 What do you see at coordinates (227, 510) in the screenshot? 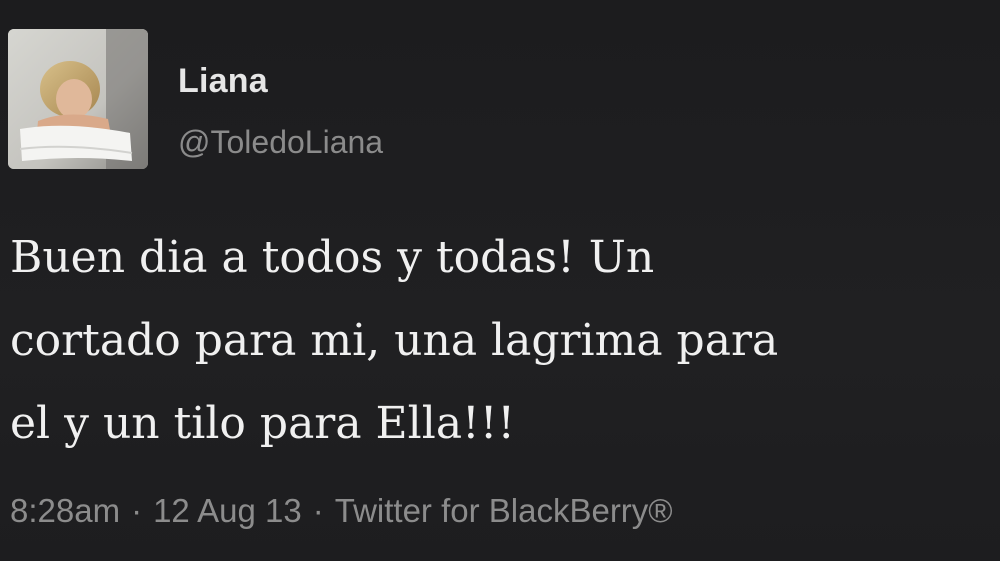
I see `tweet-date: 12 Aug 13` at bounding box center [227, 510].